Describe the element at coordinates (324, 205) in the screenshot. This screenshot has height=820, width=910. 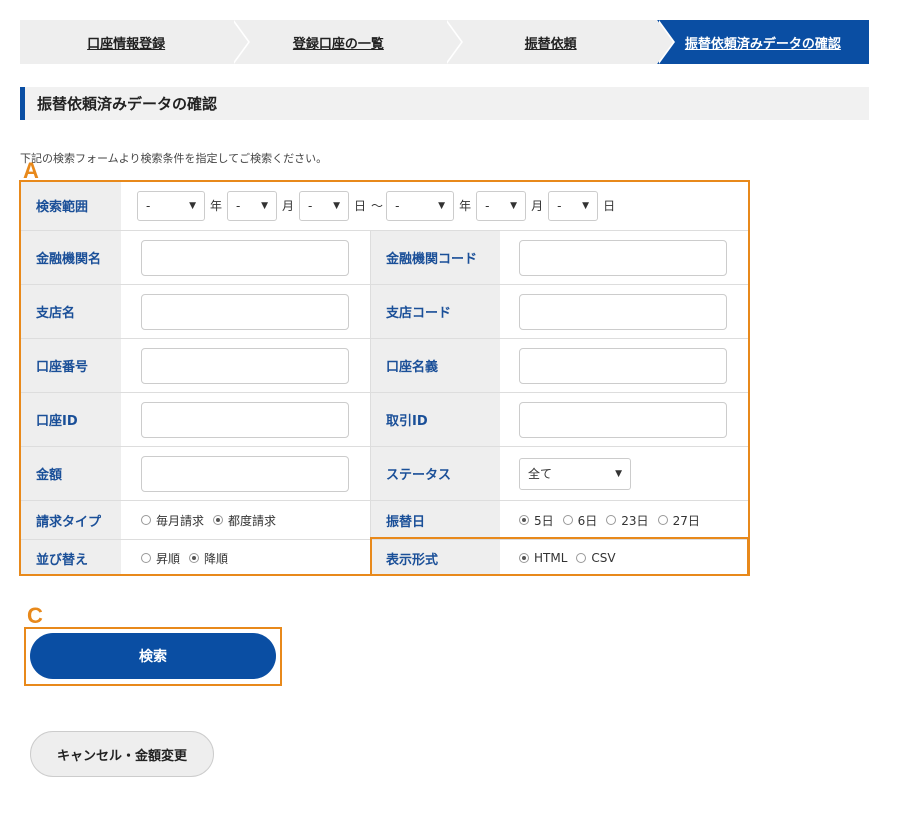
I see `from-day-select: - ▼` at that location.